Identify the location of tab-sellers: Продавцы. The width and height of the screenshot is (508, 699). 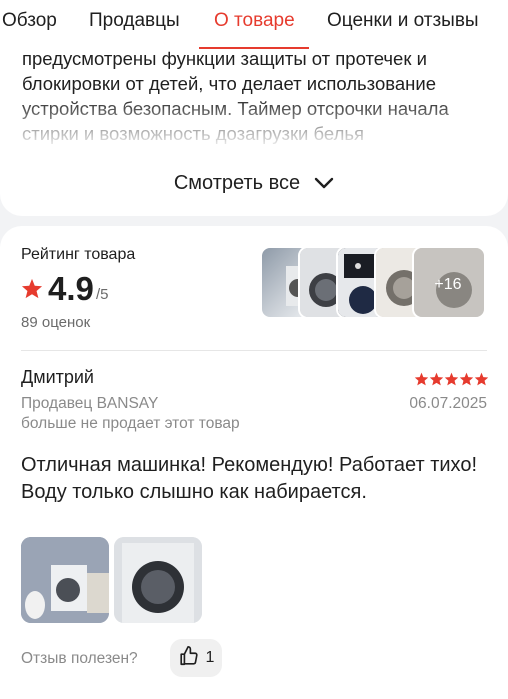
(134, 21).